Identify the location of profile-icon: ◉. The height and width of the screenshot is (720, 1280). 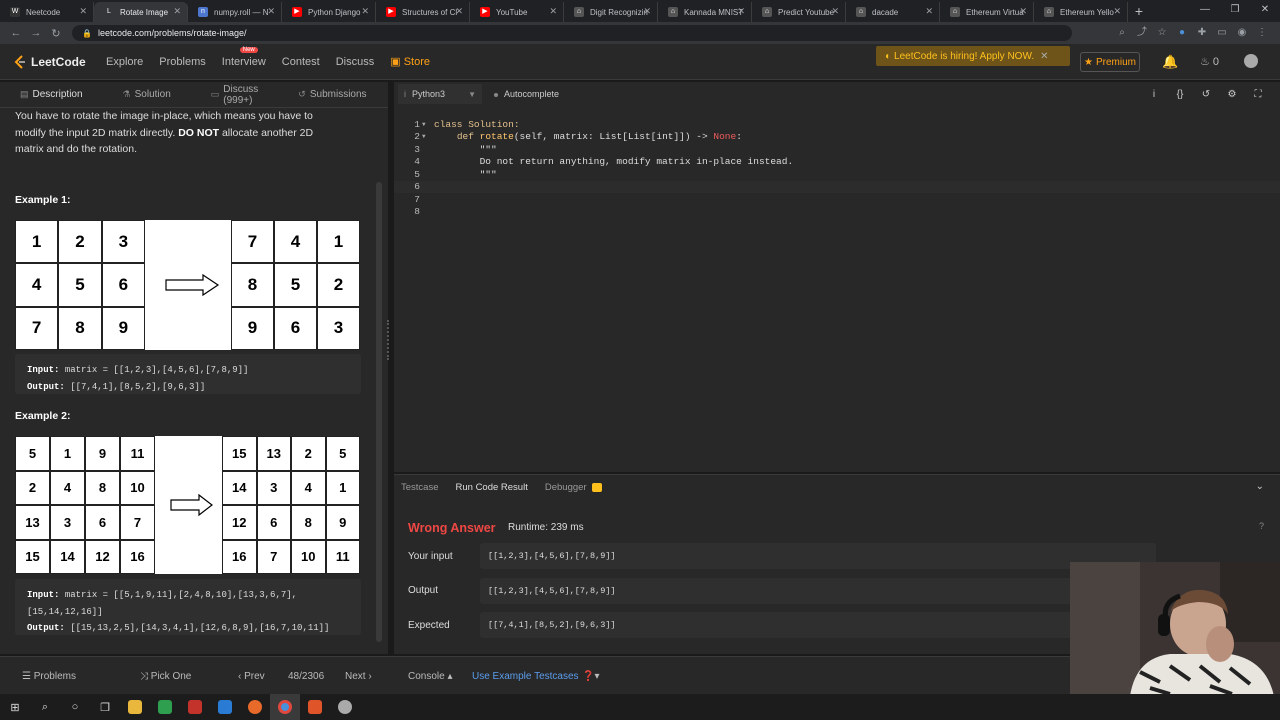
(1242, 33).